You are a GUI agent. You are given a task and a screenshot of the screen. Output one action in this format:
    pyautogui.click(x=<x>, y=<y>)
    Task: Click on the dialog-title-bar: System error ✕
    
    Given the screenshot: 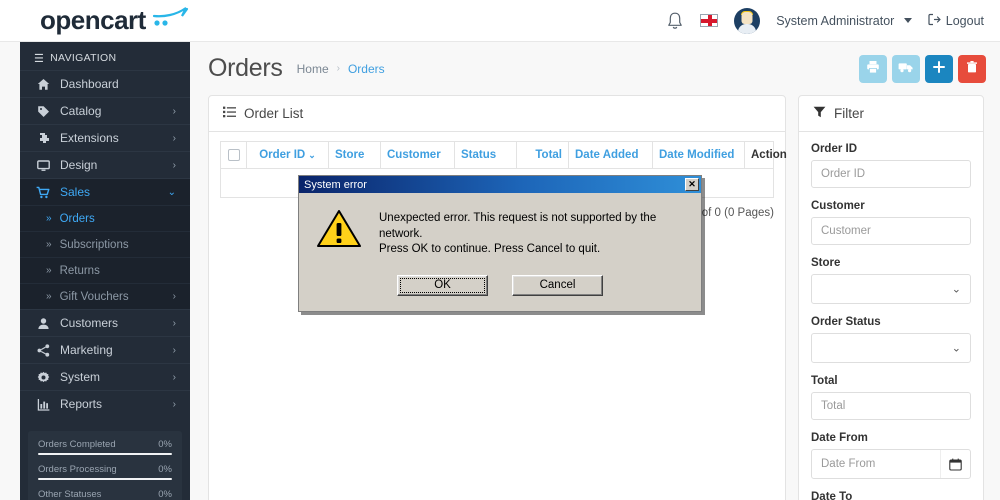 What is the action you would take?
    pyautogui.click(x=500, y=184)
    